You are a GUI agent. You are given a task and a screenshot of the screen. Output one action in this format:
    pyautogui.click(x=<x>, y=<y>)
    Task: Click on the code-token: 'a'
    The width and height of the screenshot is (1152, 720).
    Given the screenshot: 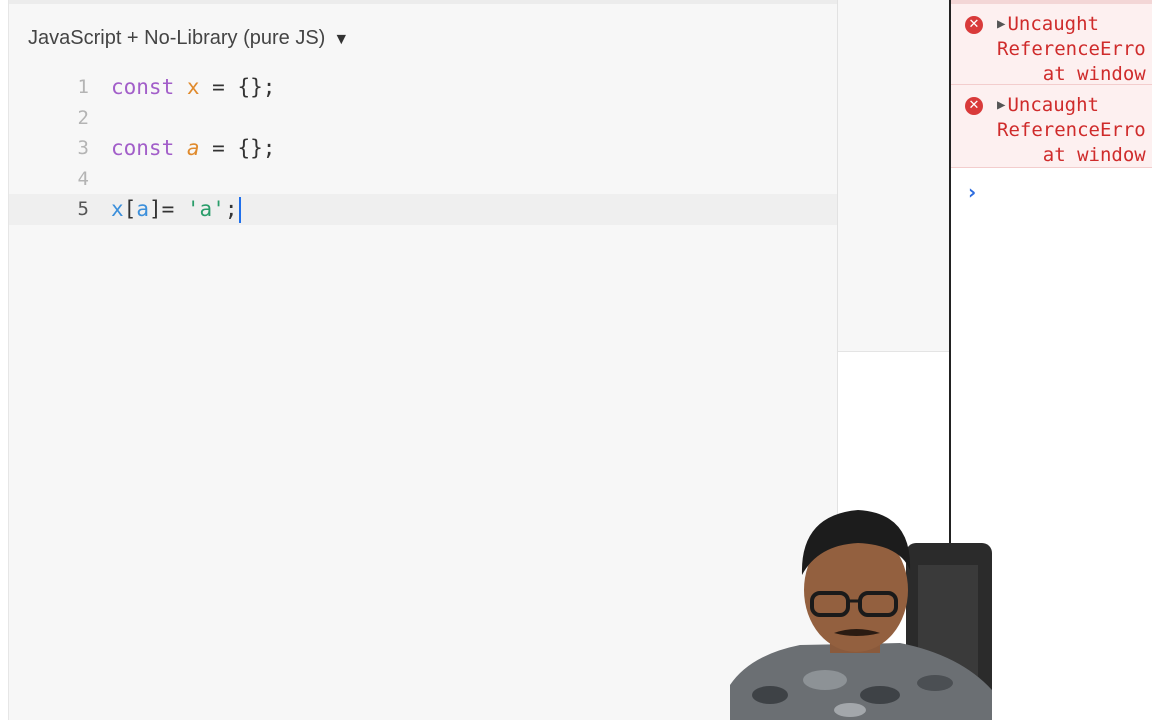 What is the action you would take?
    pyautogui.click(x=205, y=209)
    